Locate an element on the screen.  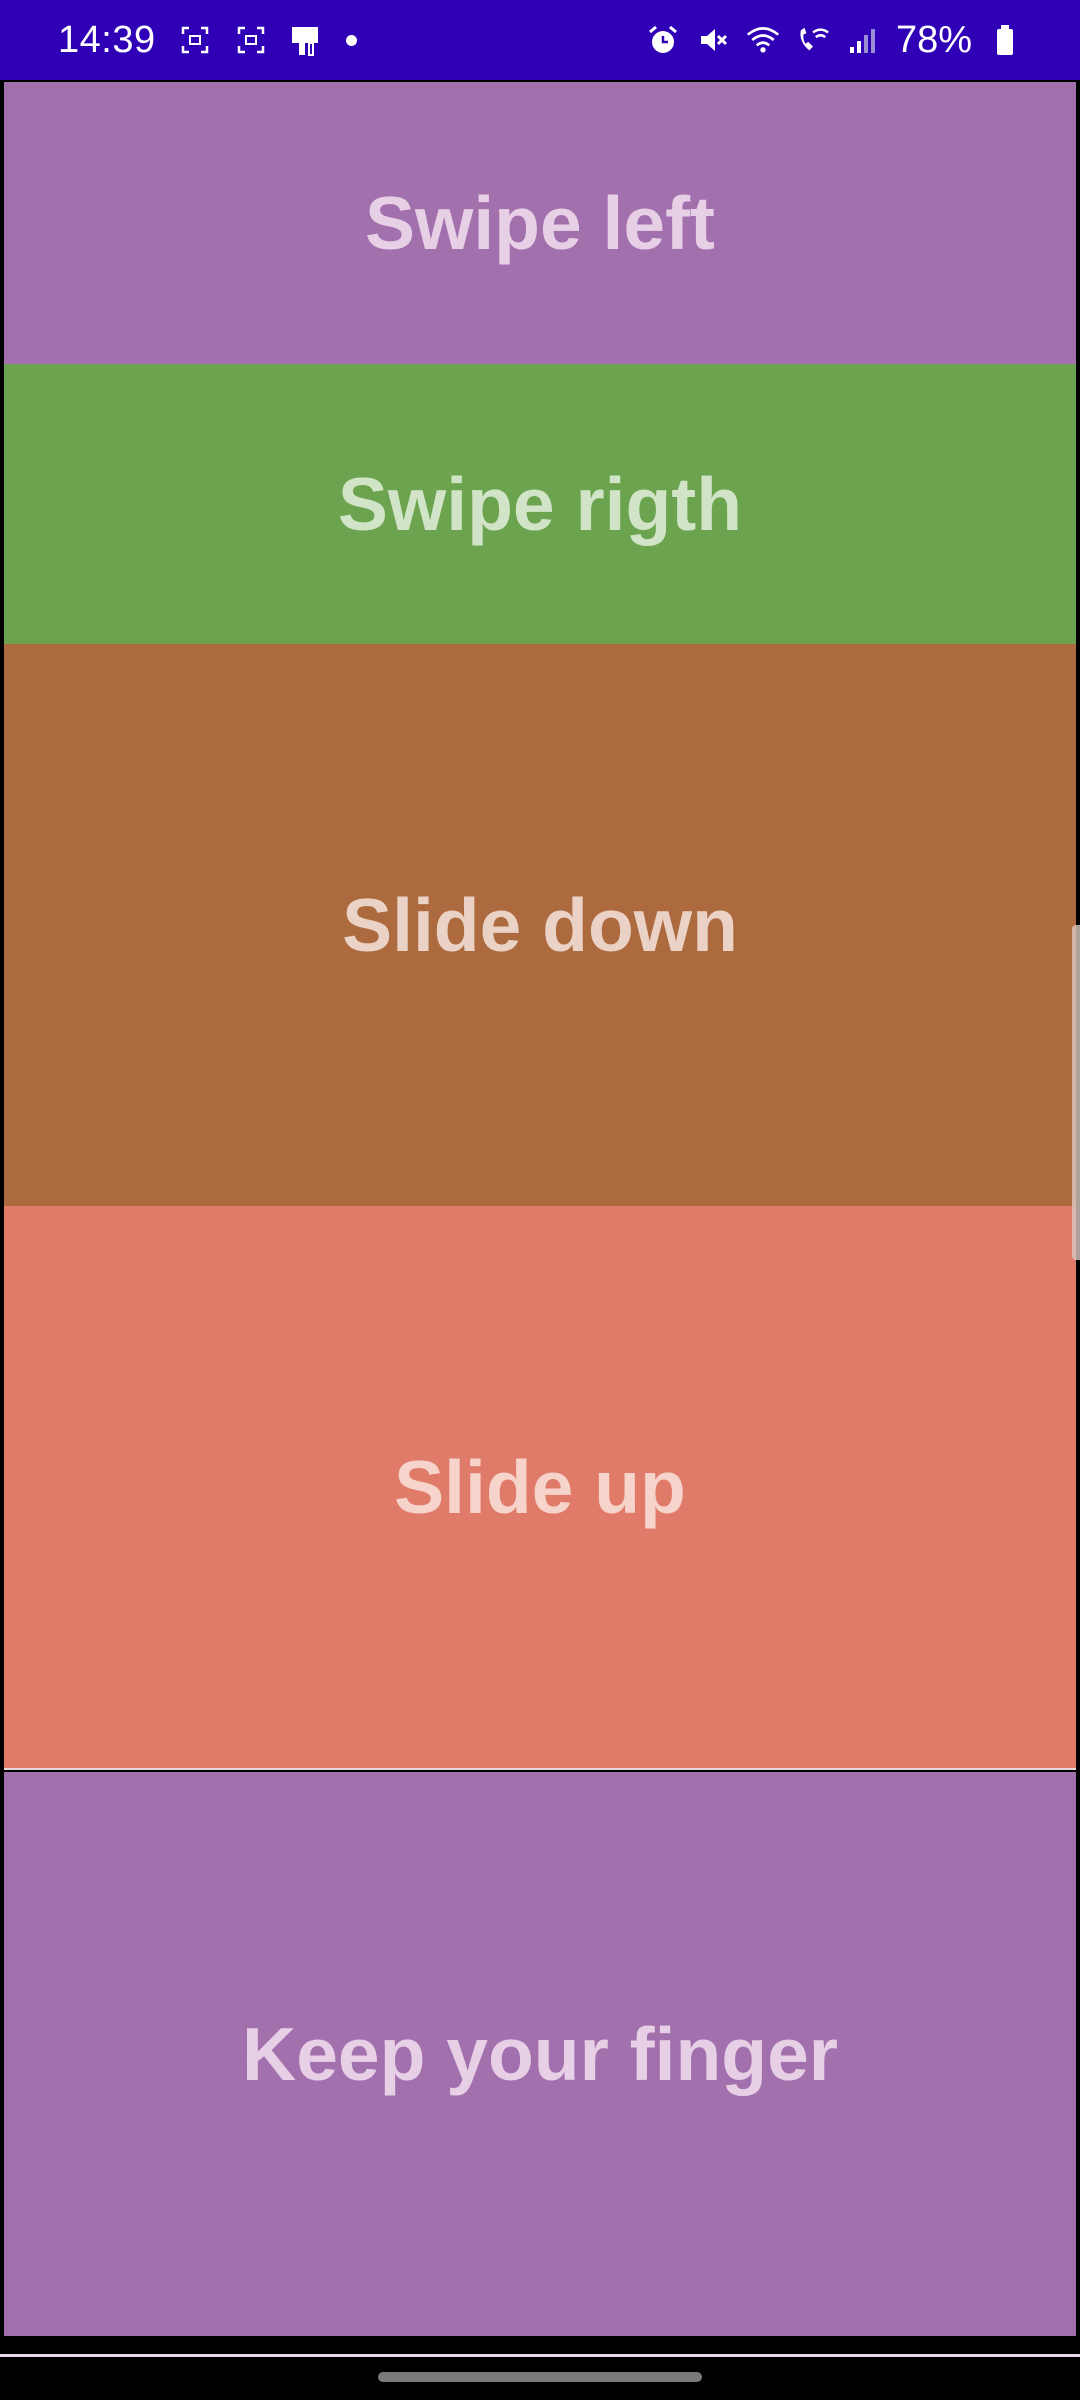
navigation-bar is located at coordinates (540, 2378).